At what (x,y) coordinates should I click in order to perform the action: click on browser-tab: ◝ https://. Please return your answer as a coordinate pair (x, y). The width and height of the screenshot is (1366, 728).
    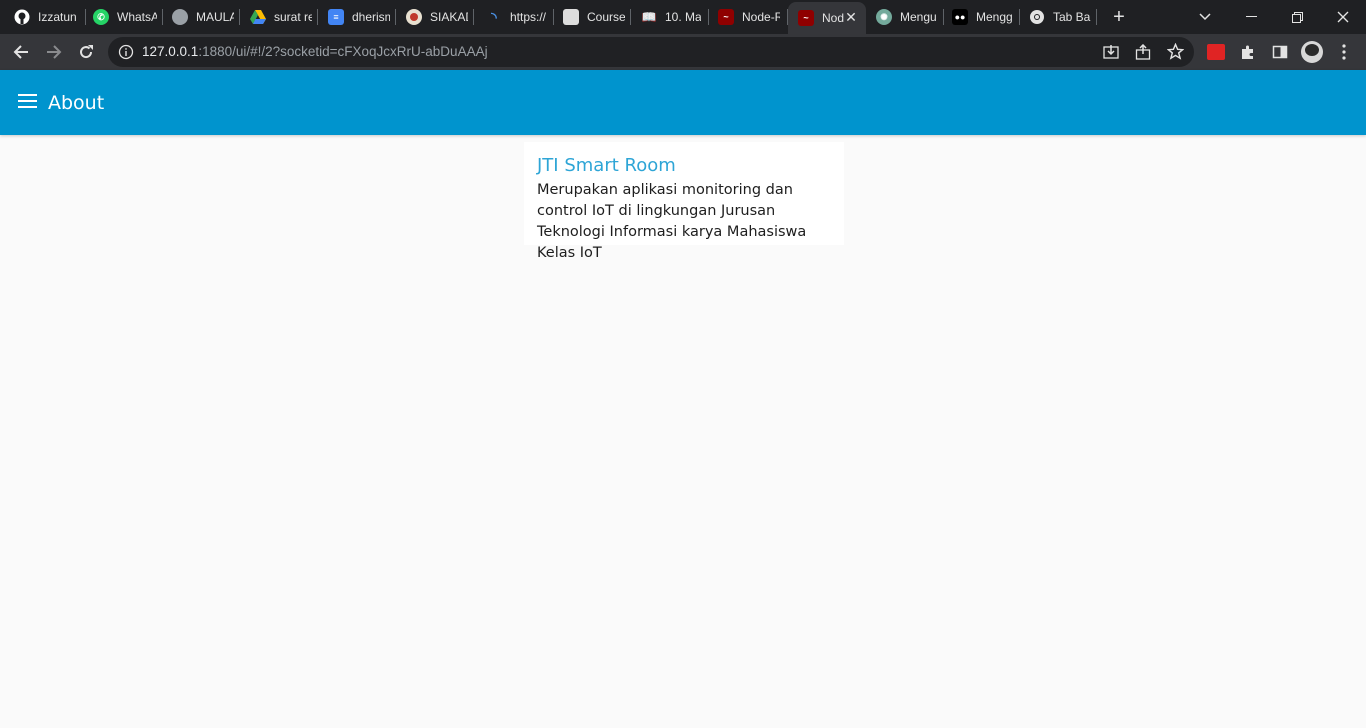
    Looking at the image, I should click on (515, 17).